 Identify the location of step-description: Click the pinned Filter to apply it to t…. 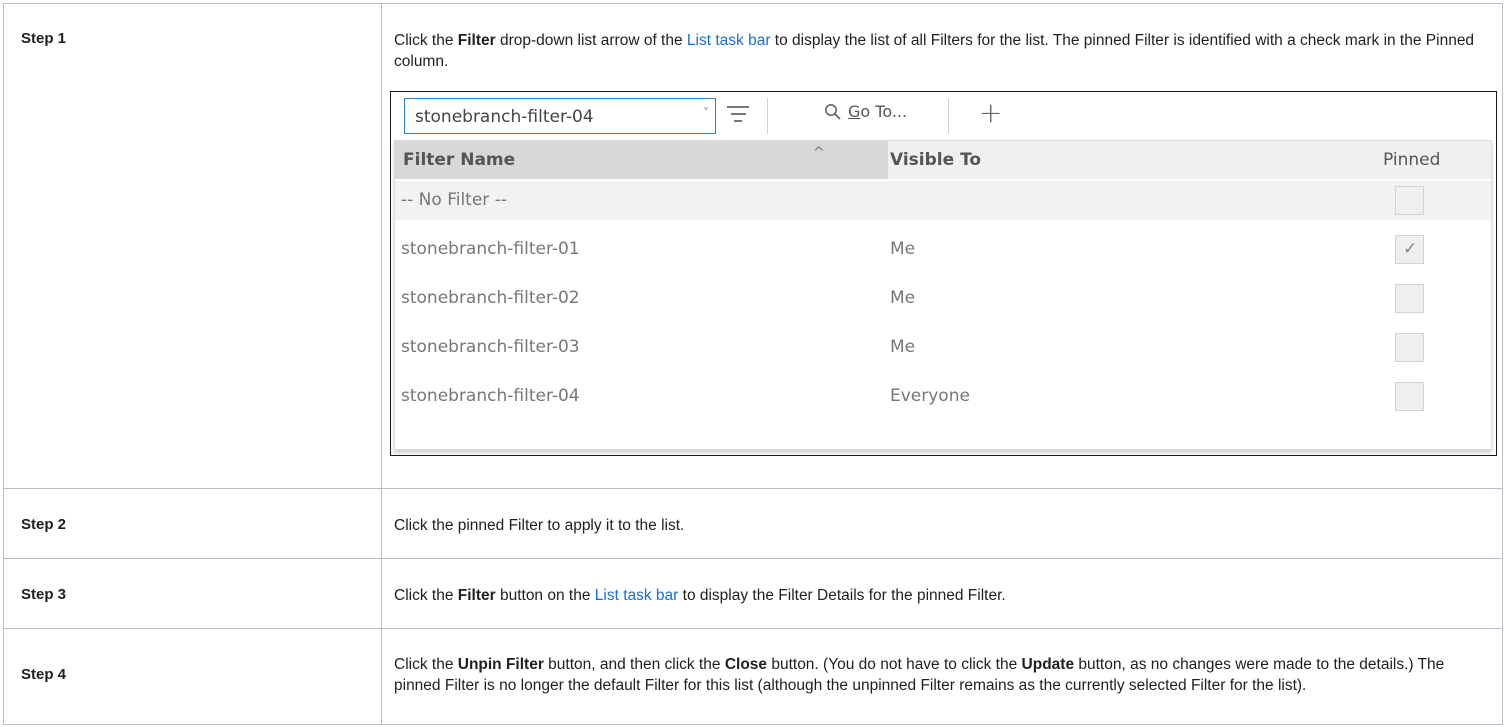
(942, 512).